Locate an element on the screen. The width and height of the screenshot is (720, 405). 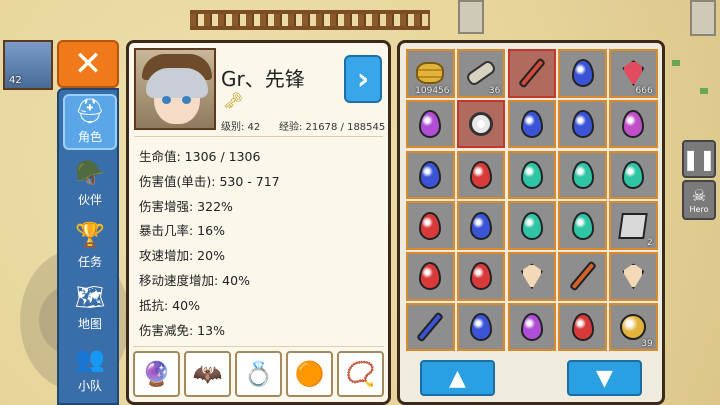
character-portrait is located at coordinates (175, 89).